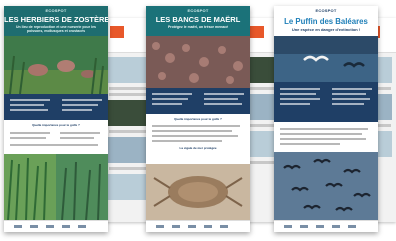 The image size is (396, 241). Describe the element at coordinates (326, 21) in the screenshot. I see `poster-title: Le Puffin des Baléares` at that location.